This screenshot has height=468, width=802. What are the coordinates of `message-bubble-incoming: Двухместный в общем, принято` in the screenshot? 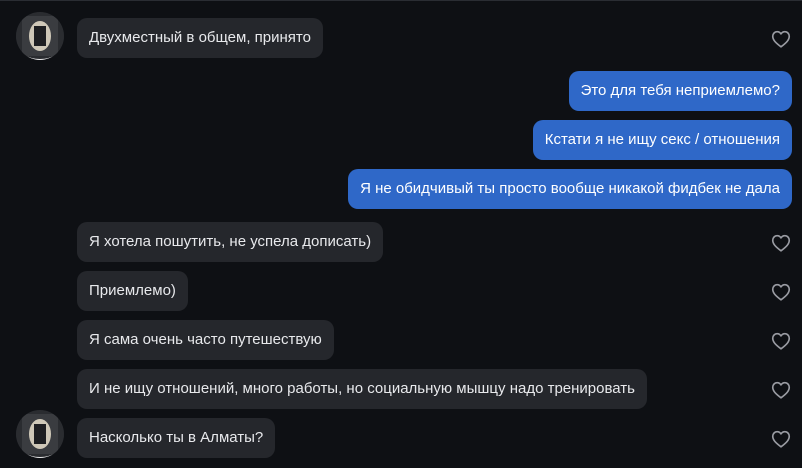 It's located at (200, 38).